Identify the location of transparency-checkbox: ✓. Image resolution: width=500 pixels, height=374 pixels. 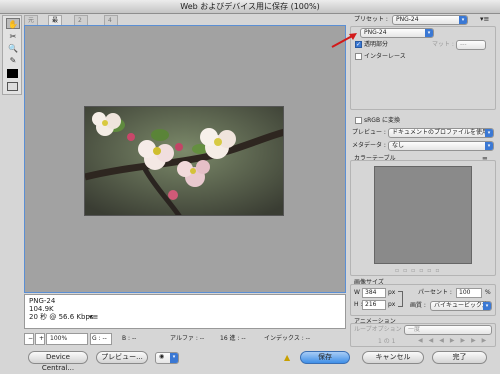
(358, 44).